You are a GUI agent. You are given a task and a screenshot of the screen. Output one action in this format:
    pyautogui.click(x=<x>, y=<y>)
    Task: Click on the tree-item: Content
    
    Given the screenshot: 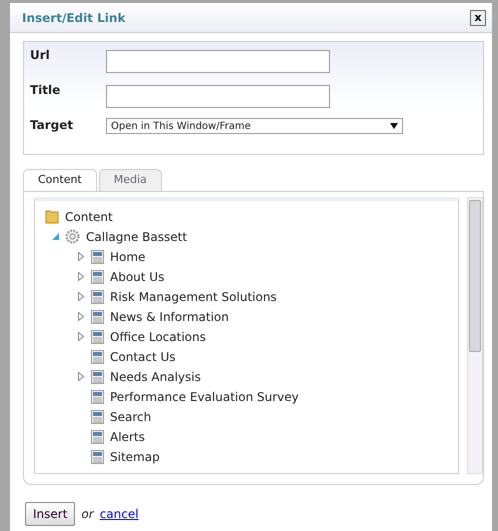 What is the action you would take?
    pyautogui.click(x=89, y=217)
    